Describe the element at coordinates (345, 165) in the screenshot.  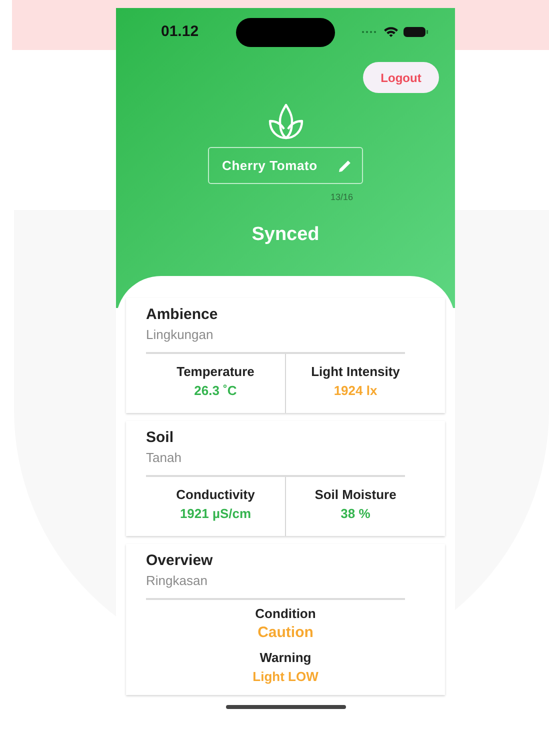
I see `pencil-icon` at that location.